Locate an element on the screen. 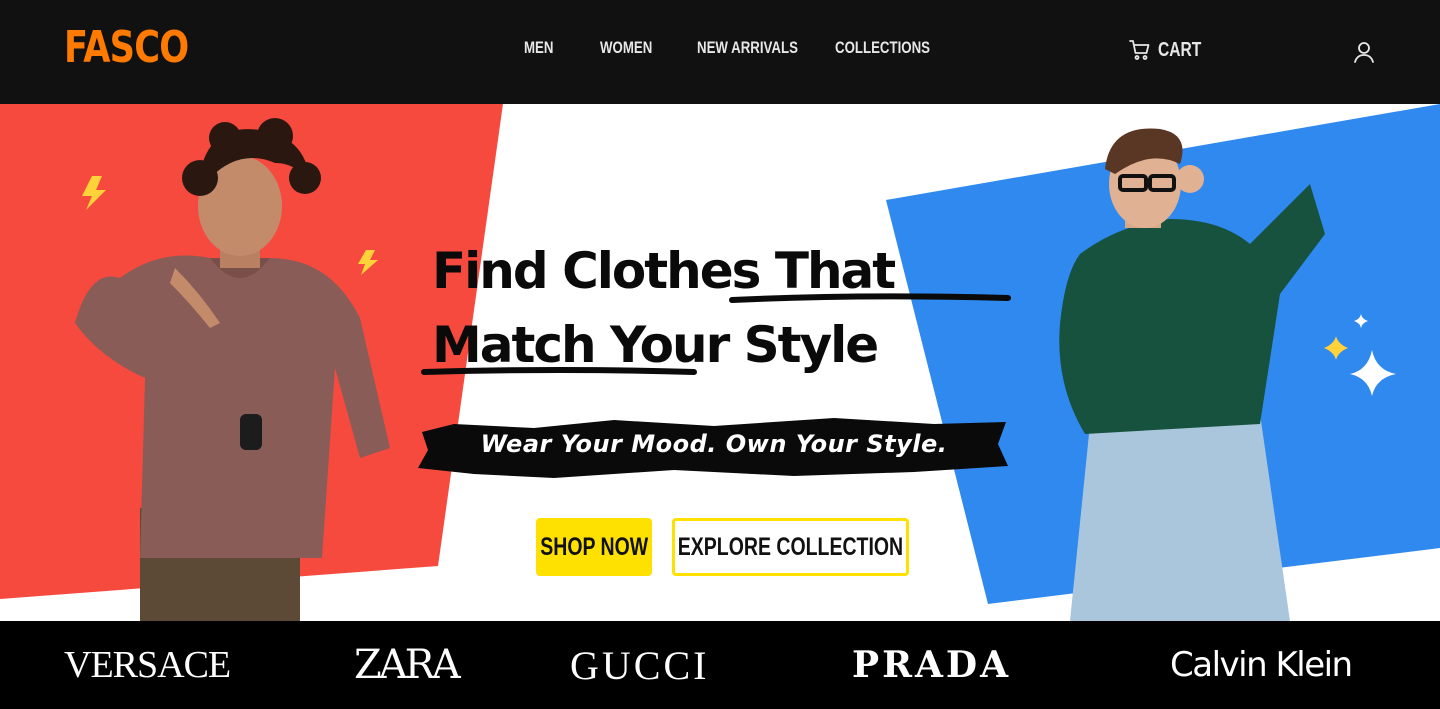 This screenshot has width=1440, height=709. cart-button: CART is located at coordinates (1171, 50).